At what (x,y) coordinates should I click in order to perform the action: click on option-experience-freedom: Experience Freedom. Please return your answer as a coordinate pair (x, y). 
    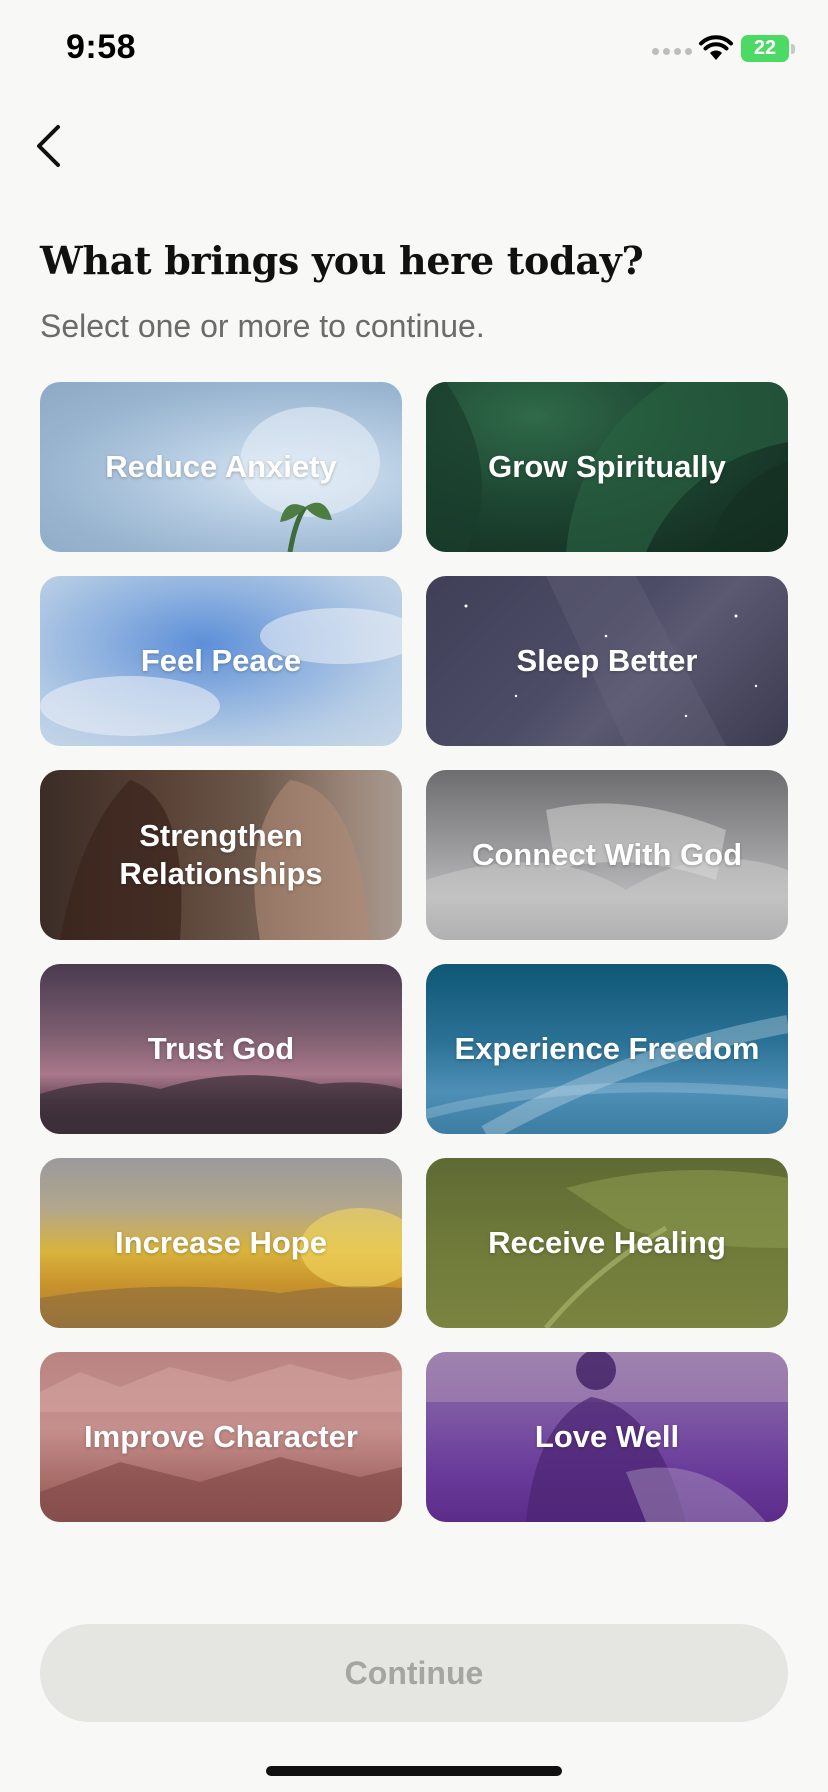
    Looking at the image, I should click on (607, 1049).